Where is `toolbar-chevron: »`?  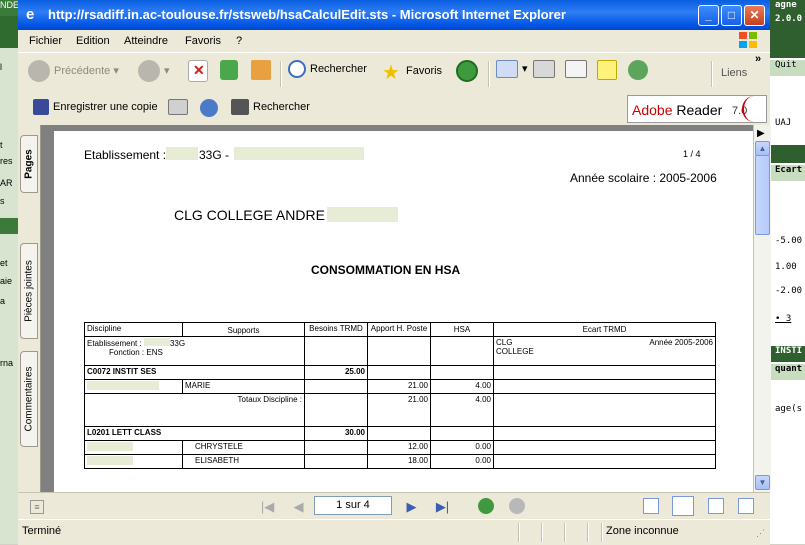 toolbar-chevron: » is located at coordinates (758, 66).